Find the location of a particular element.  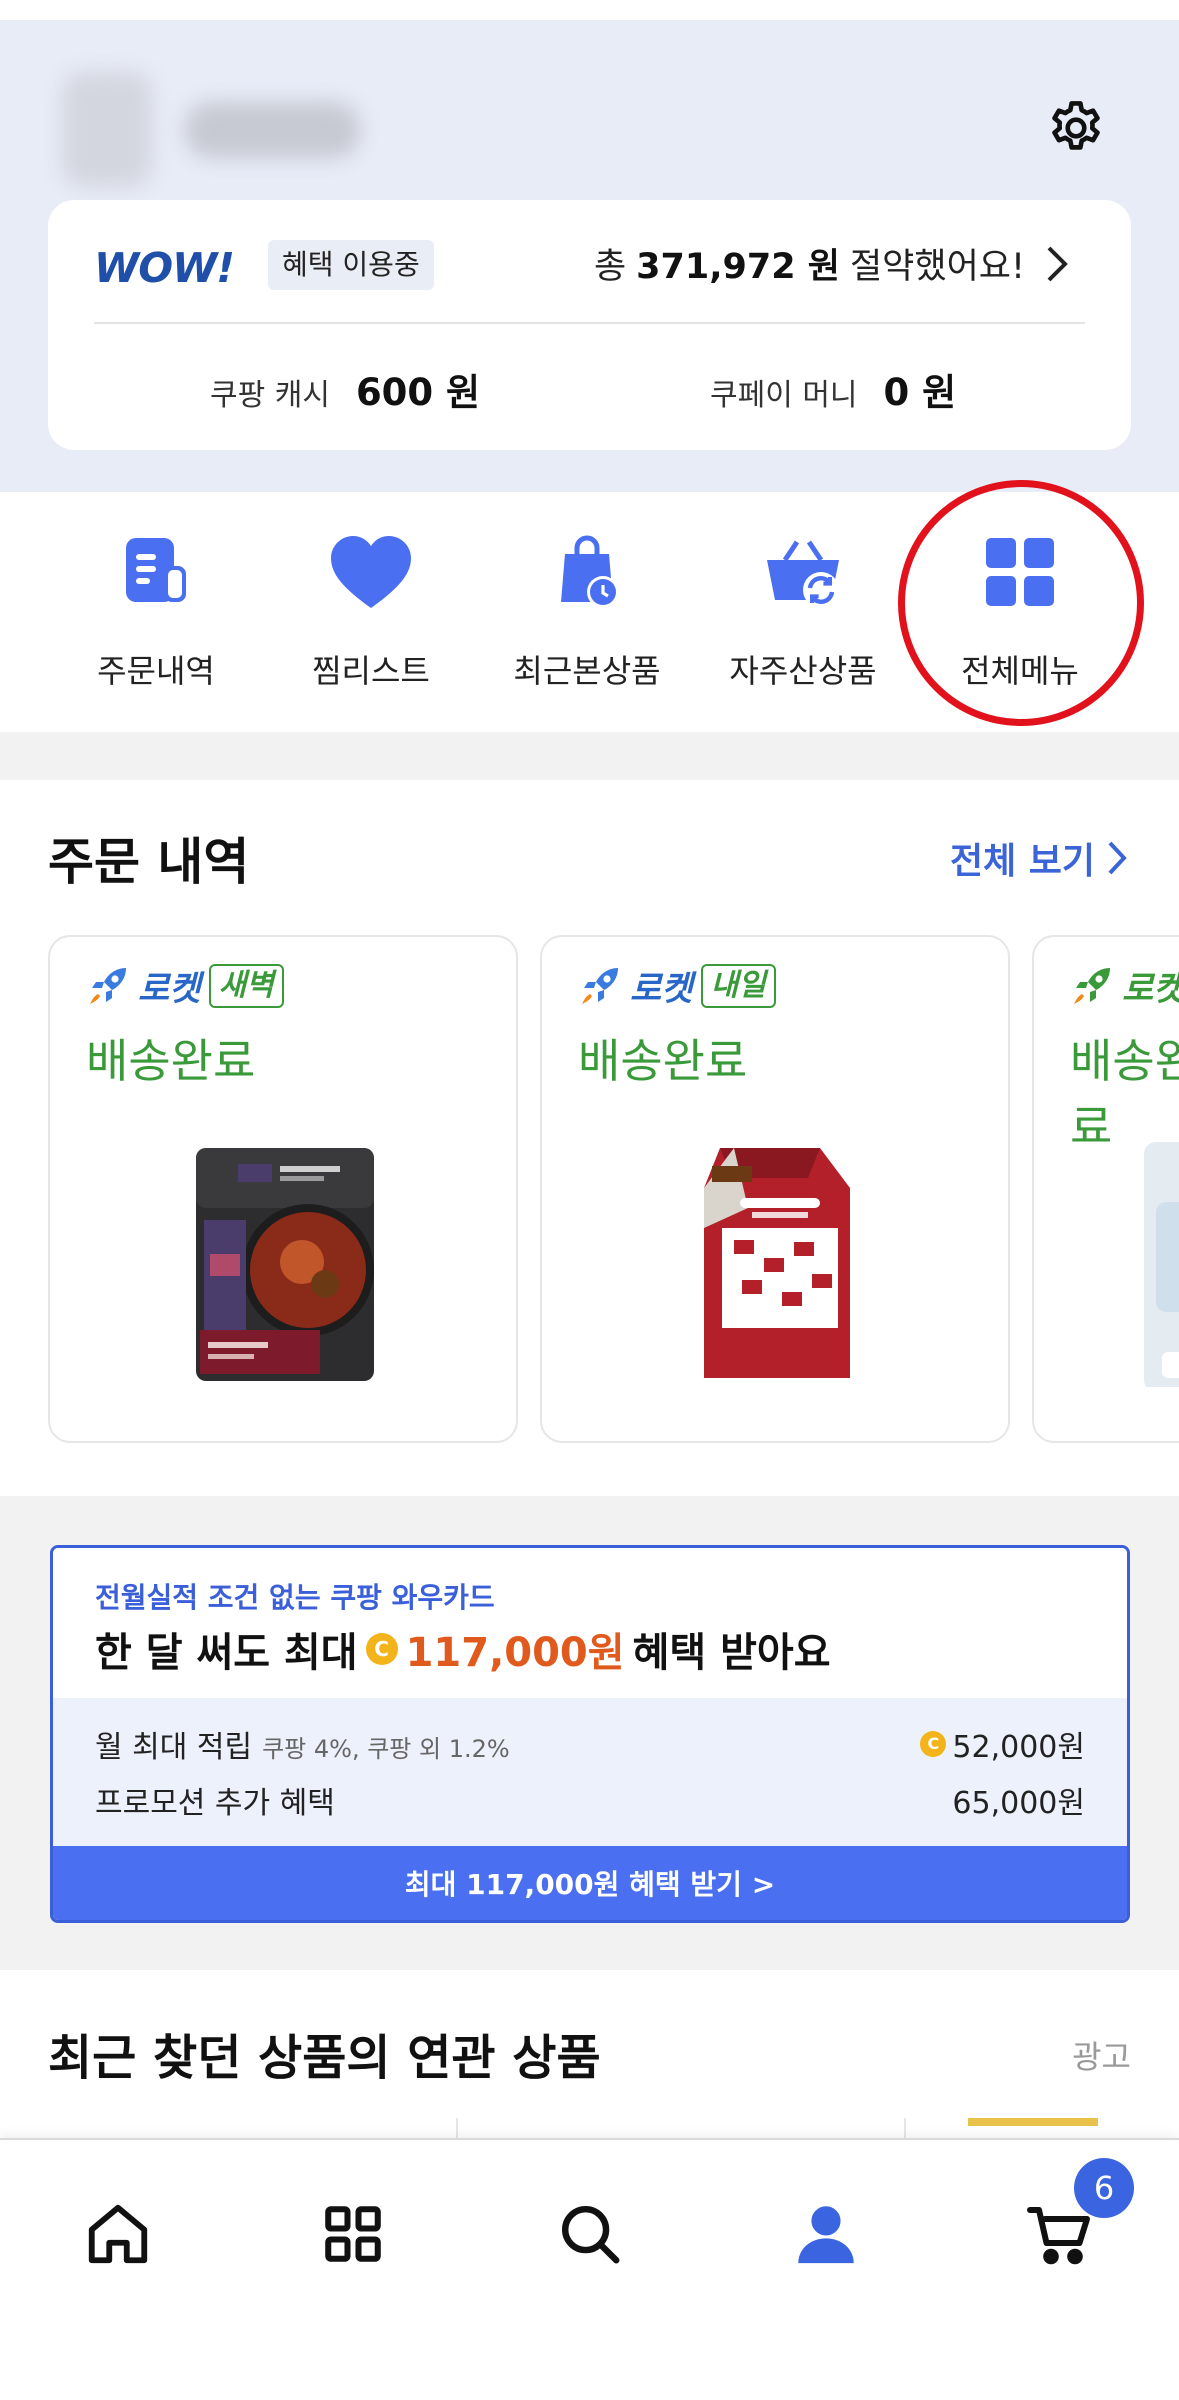

view-all-label: 전체 보기 is located at coordinates (1022, 861).